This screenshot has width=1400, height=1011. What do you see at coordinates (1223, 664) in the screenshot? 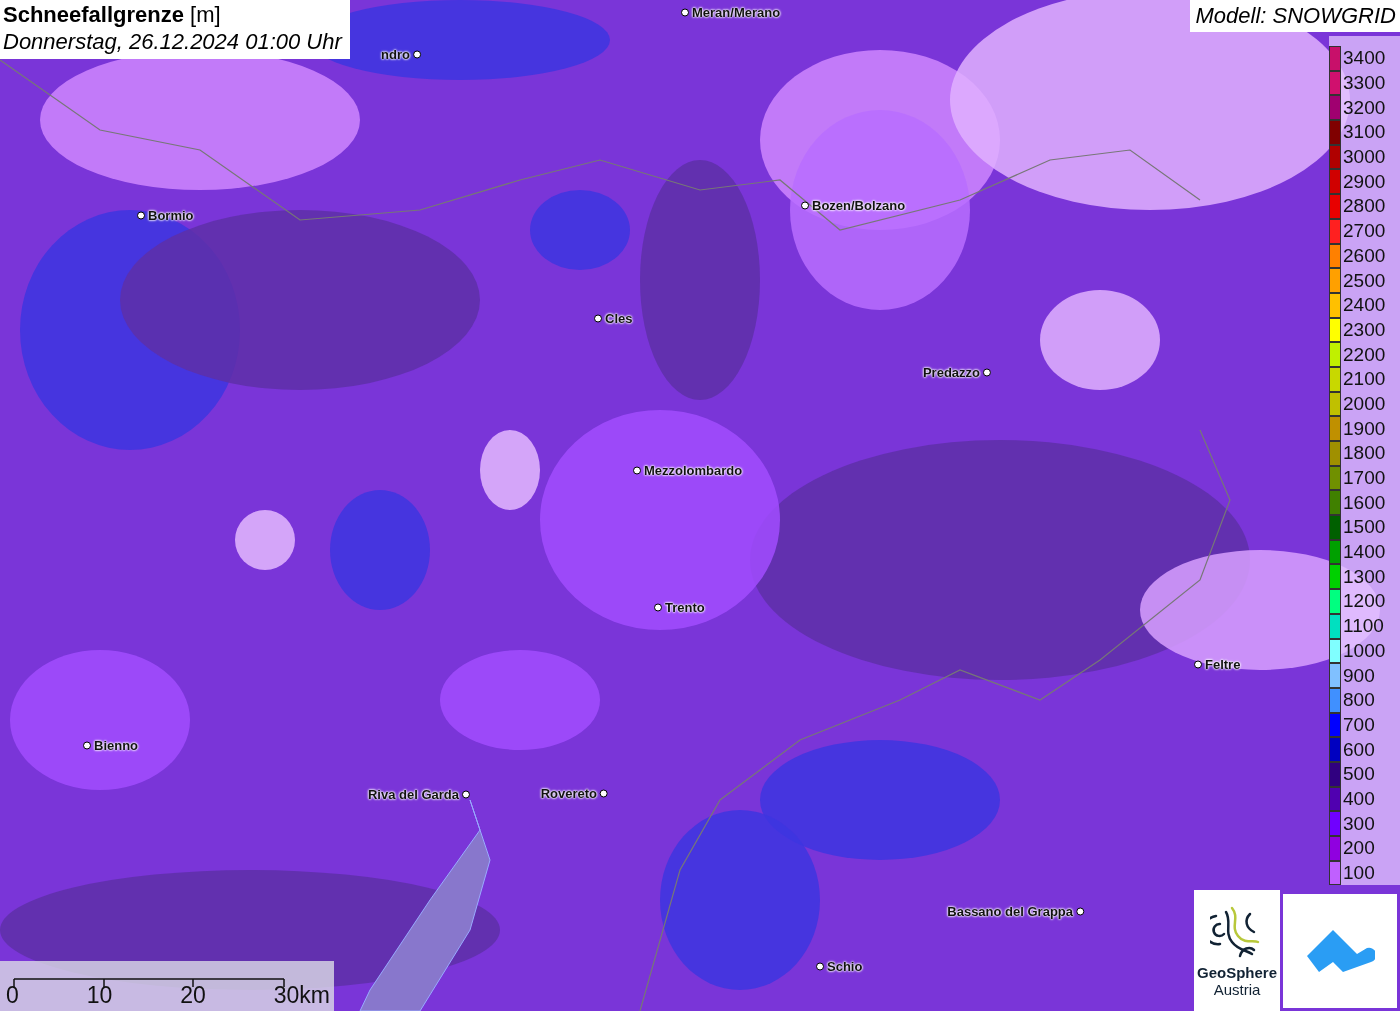
I see `city-label: Feltre` at bounding box center [1223, 664].